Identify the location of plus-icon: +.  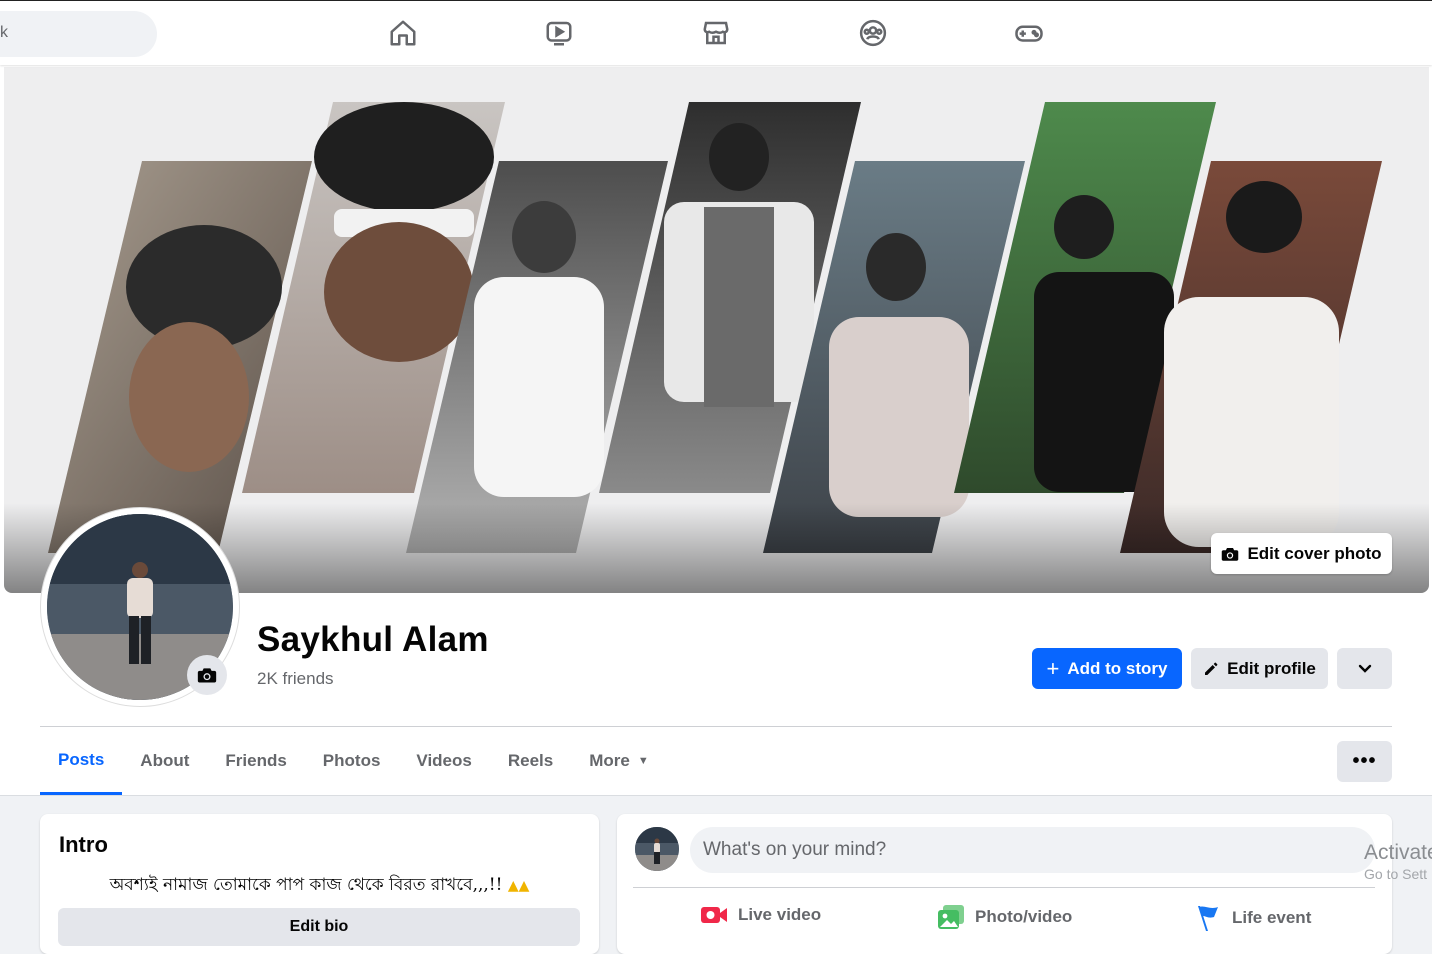
(1053, 668).